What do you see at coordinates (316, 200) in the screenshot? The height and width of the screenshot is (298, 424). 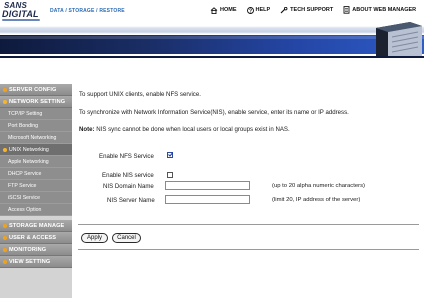 I see `nis-server-hint: (limit 20, IP address of the server)` at bounding box center [316, 200].